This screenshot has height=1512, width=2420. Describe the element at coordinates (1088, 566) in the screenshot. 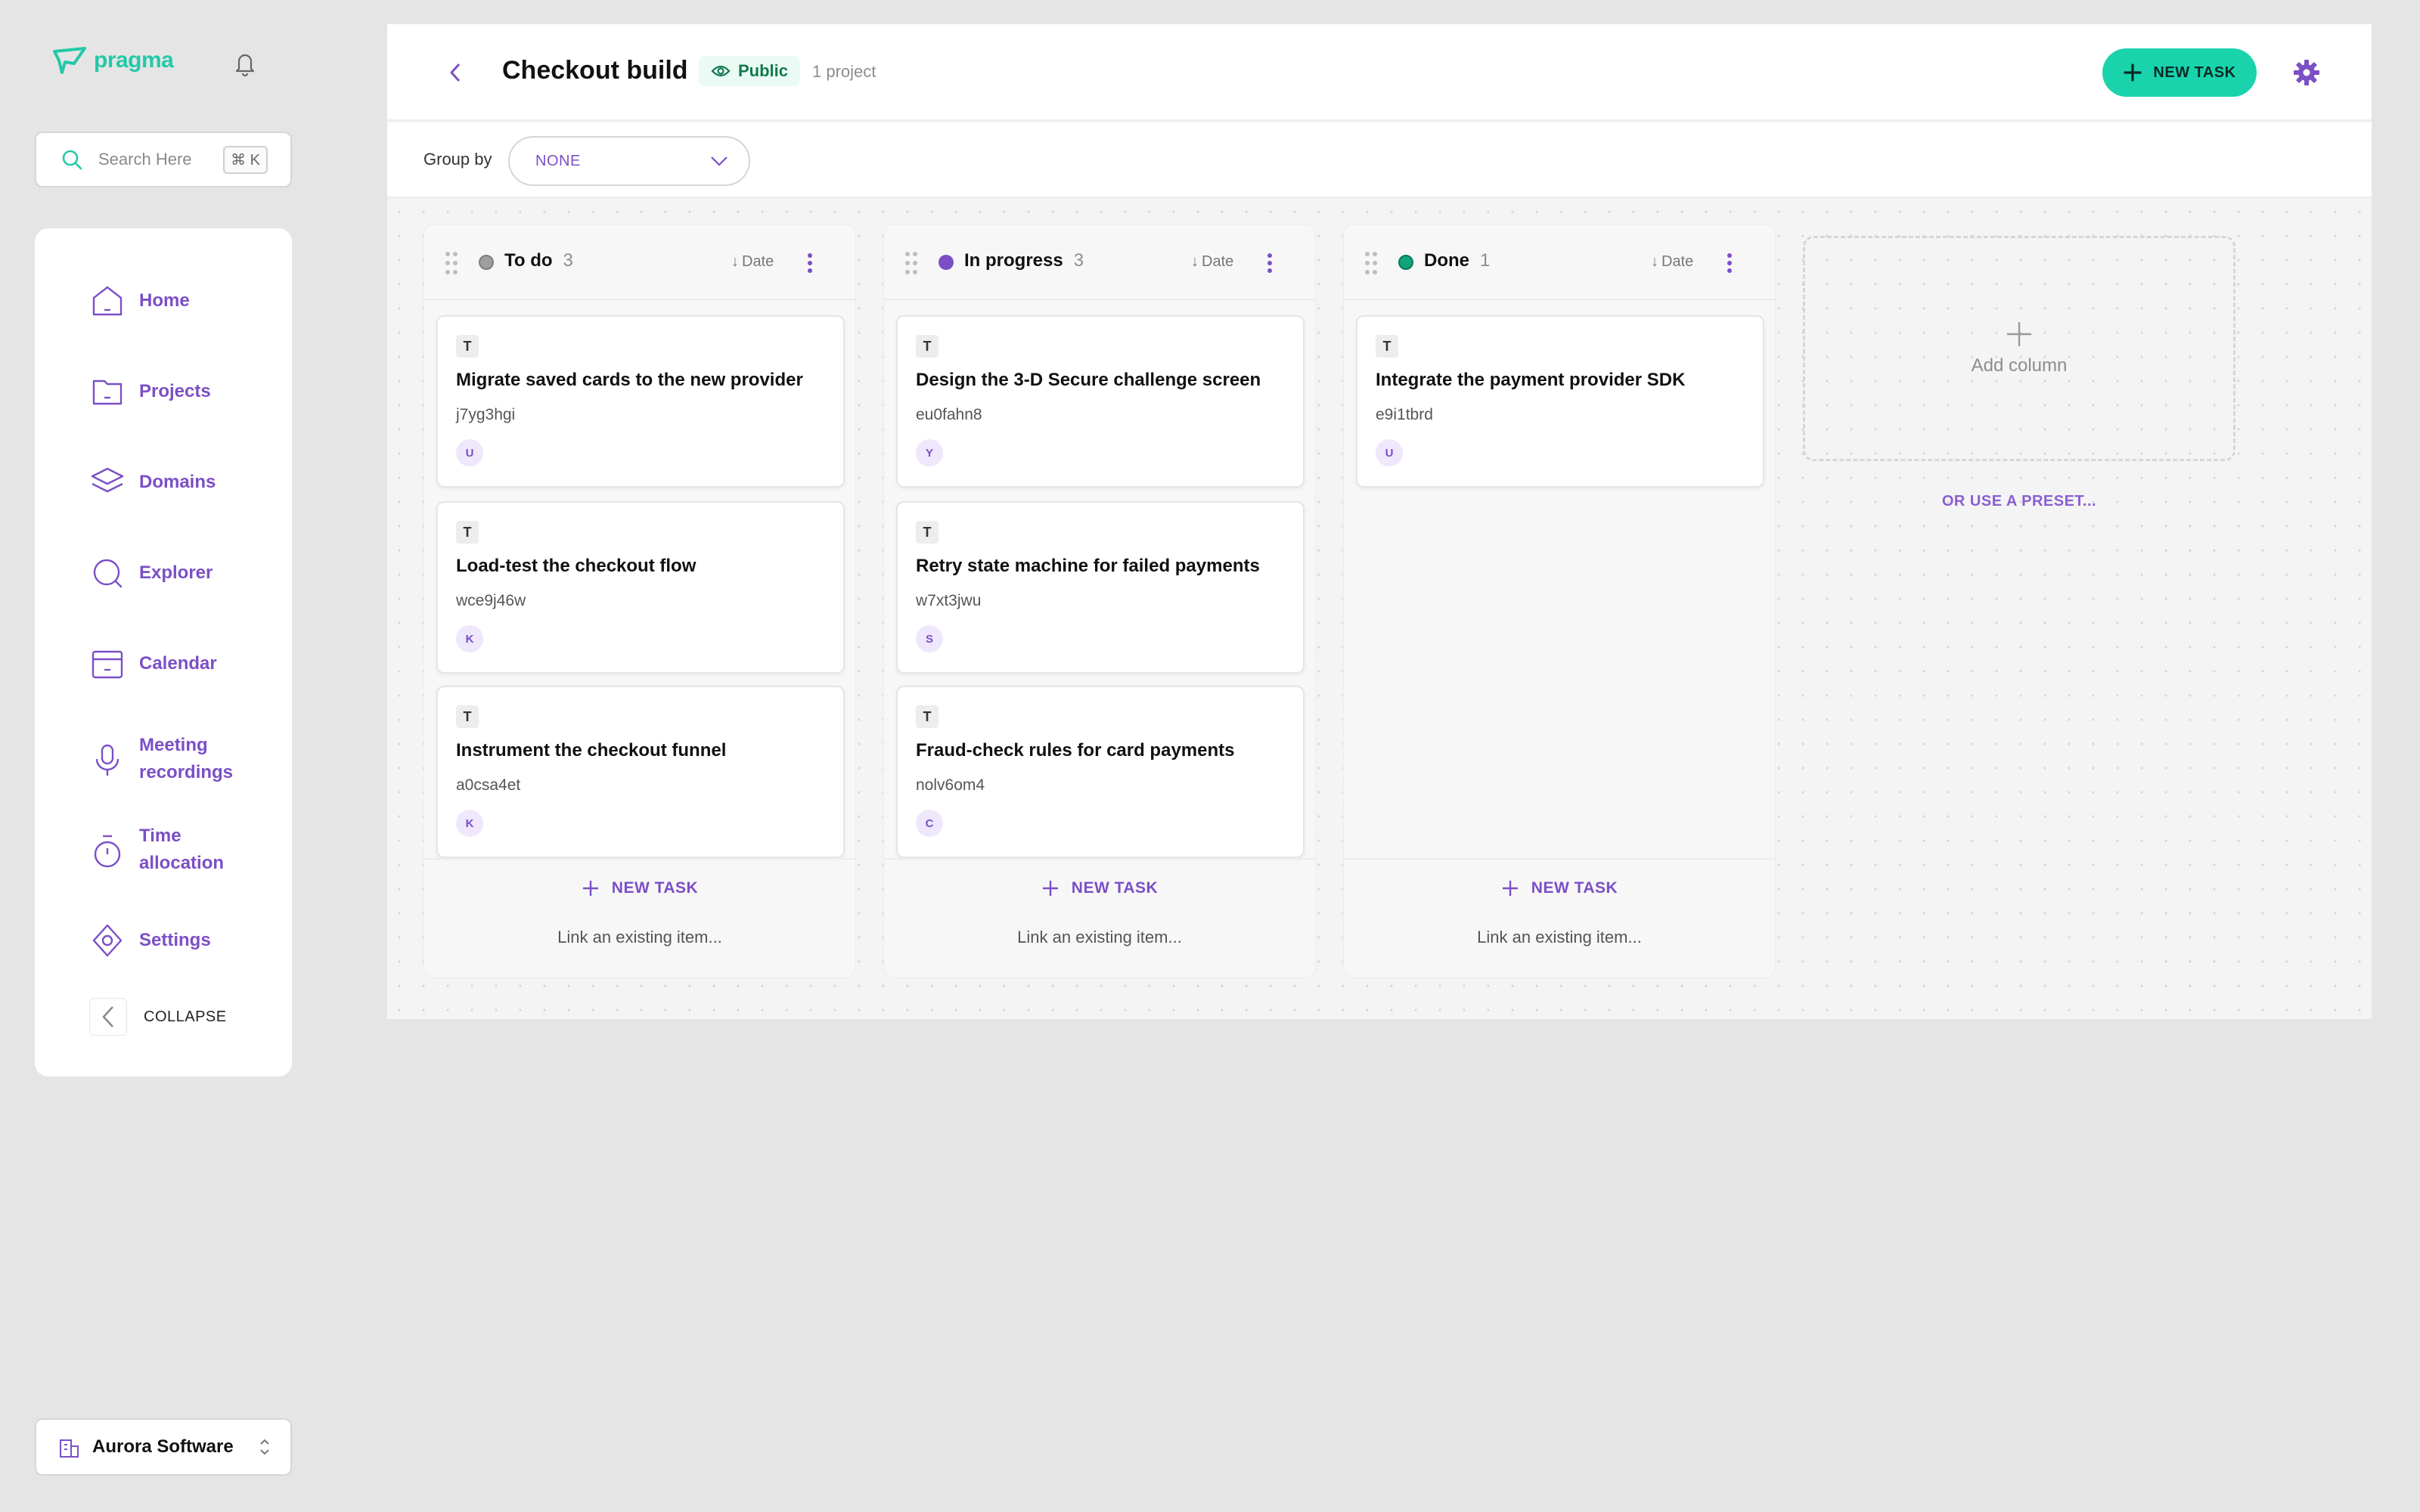

I see `task-title: Retry state machine for failed payments` at that location.